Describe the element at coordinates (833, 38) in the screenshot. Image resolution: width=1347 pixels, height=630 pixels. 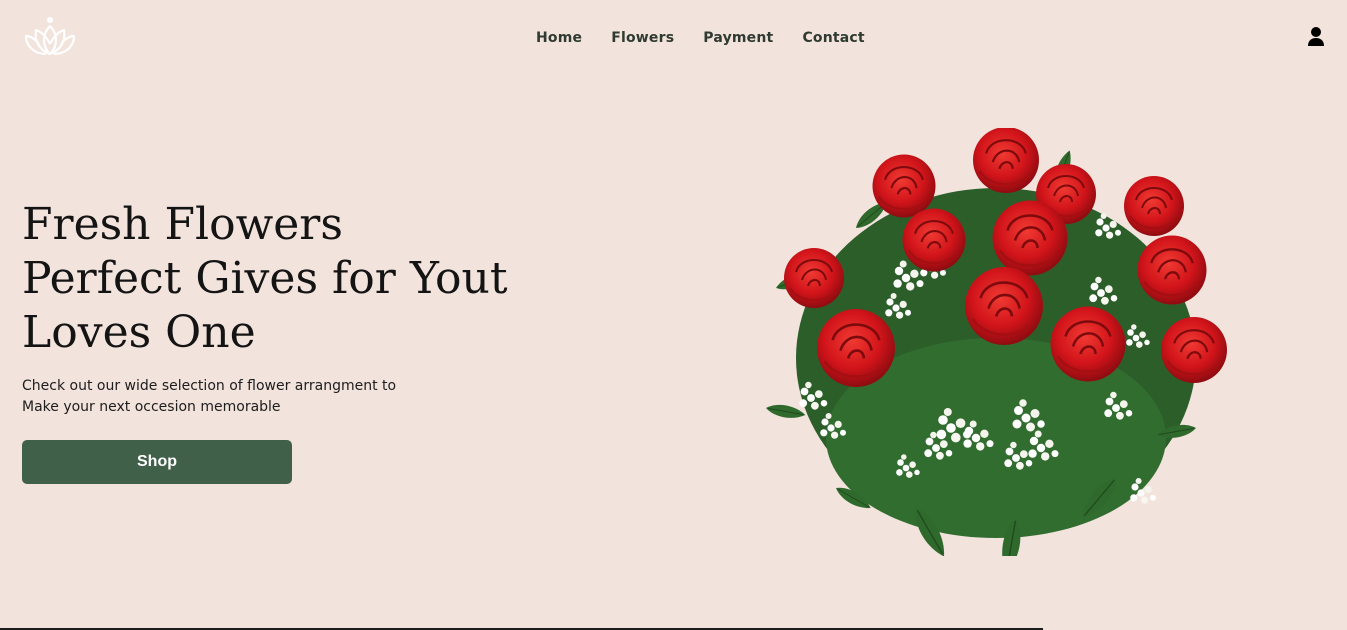
I see `nav-contact: Contact` at that location.